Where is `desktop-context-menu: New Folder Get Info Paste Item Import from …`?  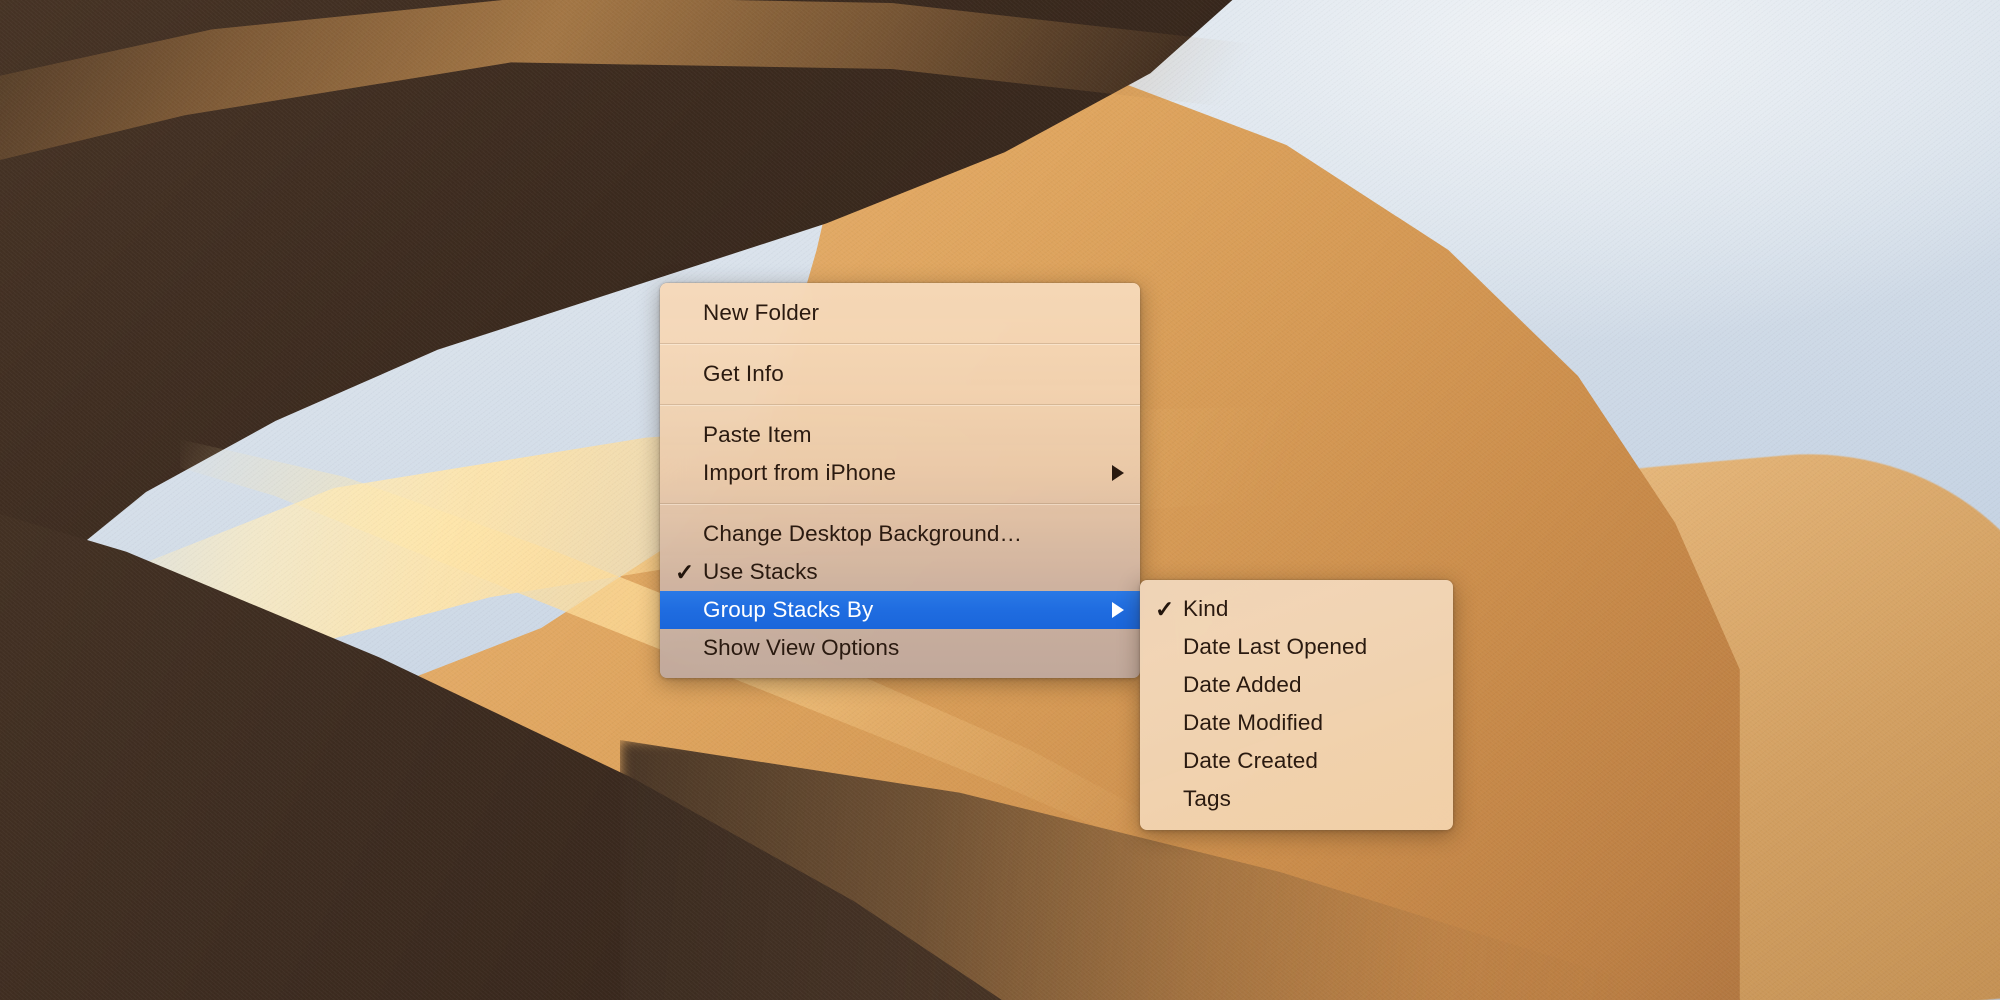
desktop-context-menu: New Folder Get Info Paste Item Import from … is located at coordinates (900, 480).